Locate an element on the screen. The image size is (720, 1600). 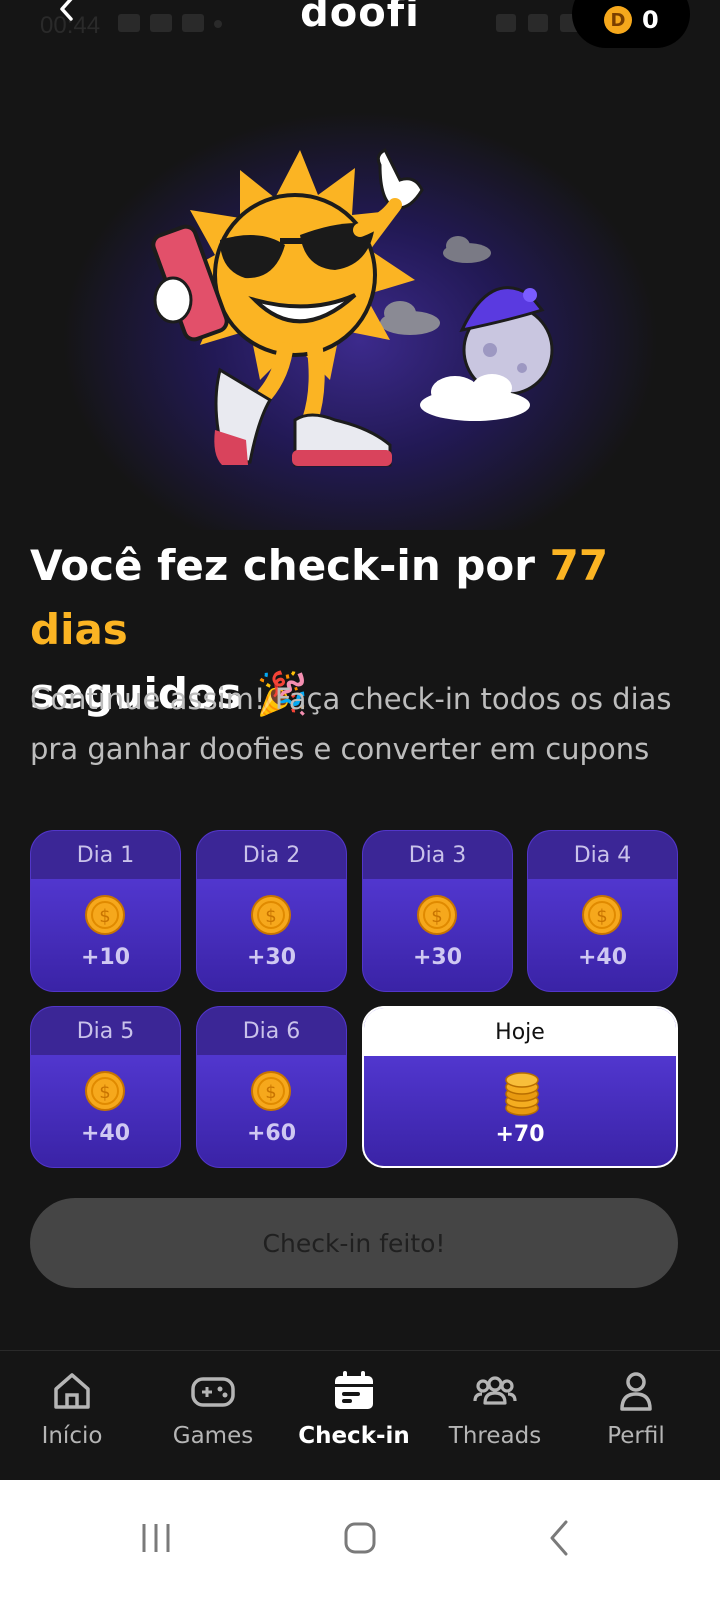
day-card: Dia 1 $ +10 is located at coordinates (105, 911).